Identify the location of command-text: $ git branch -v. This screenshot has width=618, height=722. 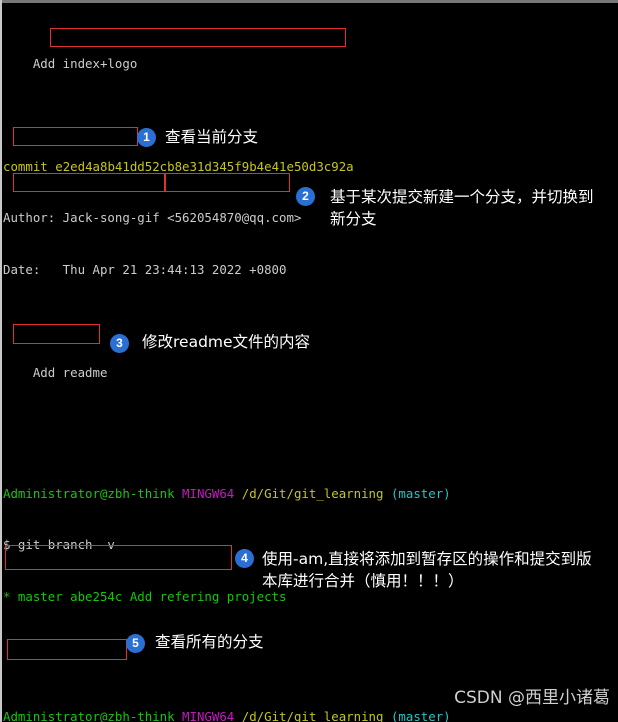
(59, 544).